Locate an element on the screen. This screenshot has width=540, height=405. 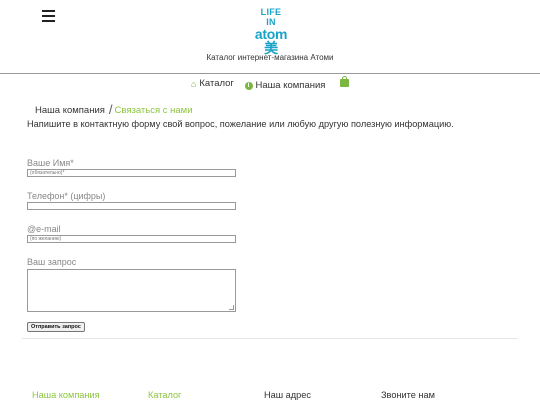
logo: LIFE IN atom美 is located at coordinates (271, 31).